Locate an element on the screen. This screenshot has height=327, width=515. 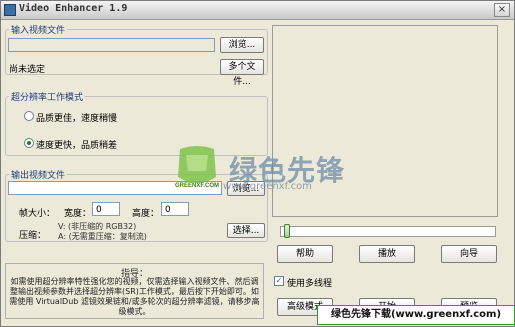
output-file-legend: 输出视频文件 is located at coordinates (38, 176).